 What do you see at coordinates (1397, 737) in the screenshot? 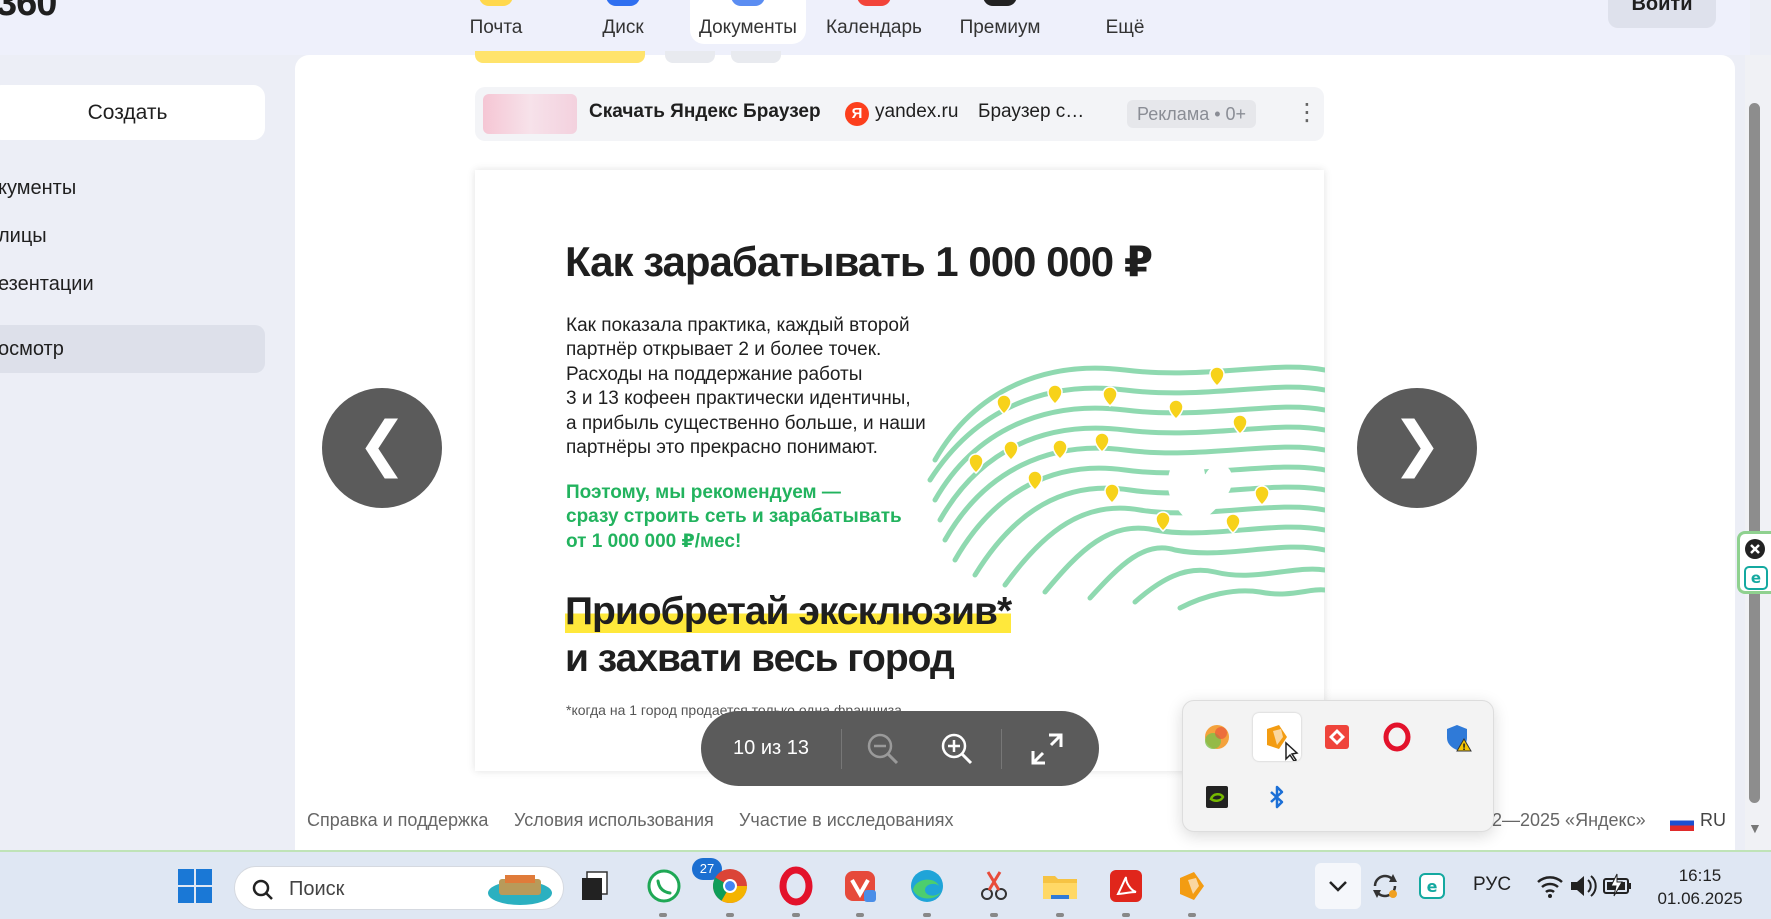
I see `opera-tray-icon` at bounding box center [1397, 737].